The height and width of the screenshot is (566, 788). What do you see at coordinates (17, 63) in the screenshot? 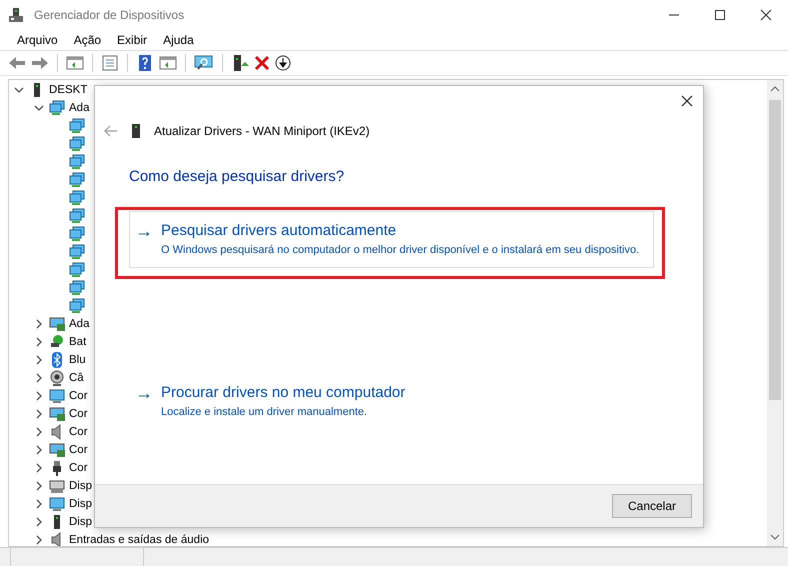
I see `back-icon` at bounding box center [17, 63].